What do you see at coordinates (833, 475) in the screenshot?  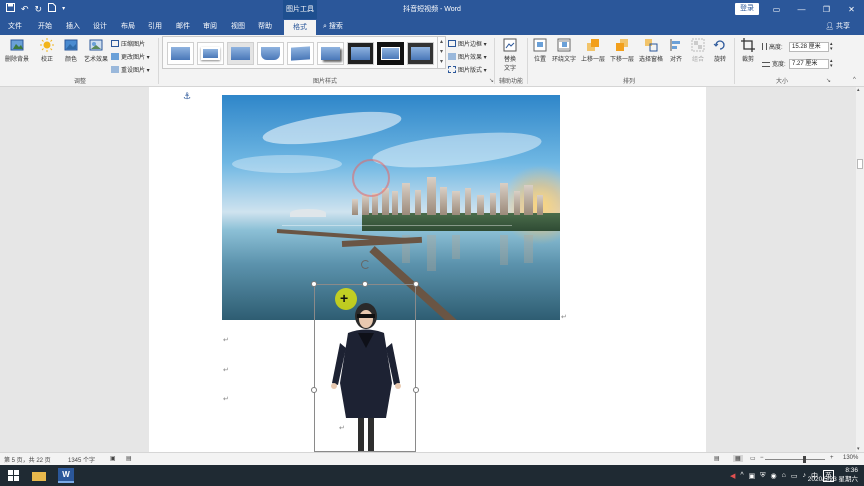 I see `clock: 8:36 2020/5/23 星期六` at bounding box center [833, 475].